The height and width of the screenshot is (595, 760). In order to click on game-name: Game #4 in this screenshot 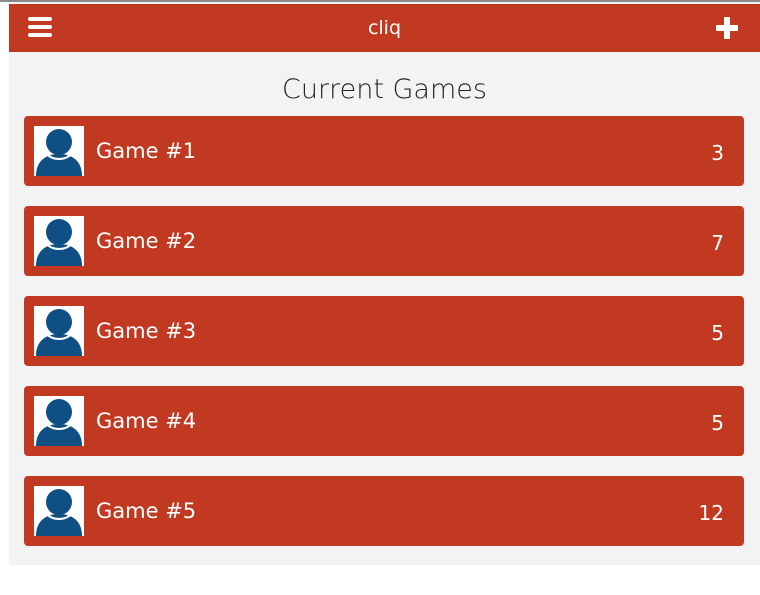, I will do `click(146, 421)`.